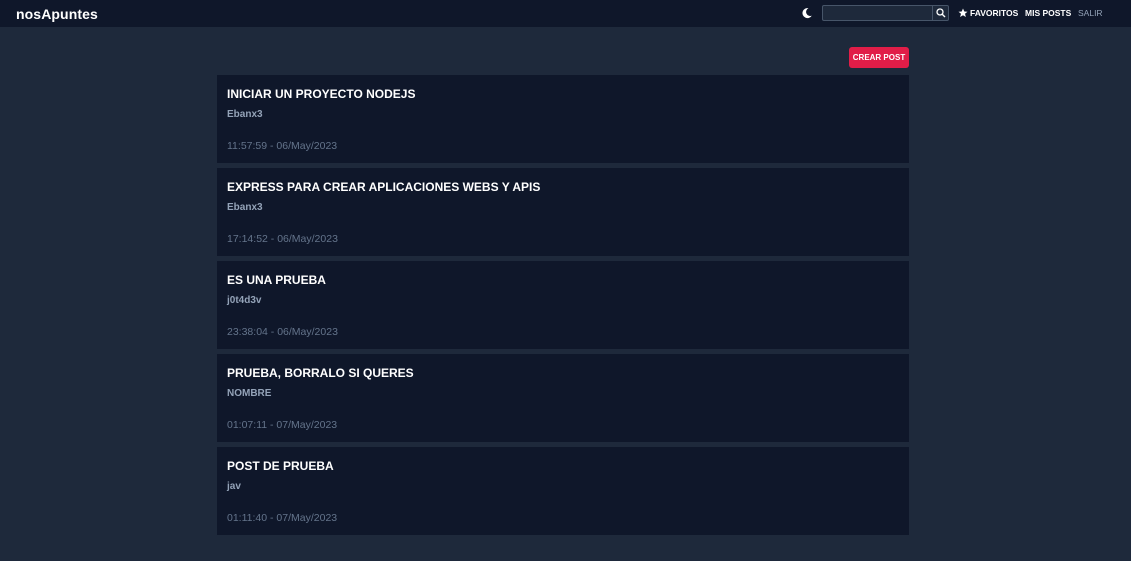  Describe the element at coordinates (1048, 13) in the screenshot. I see `nav-mis-posts: MIS POSTS` at that location.